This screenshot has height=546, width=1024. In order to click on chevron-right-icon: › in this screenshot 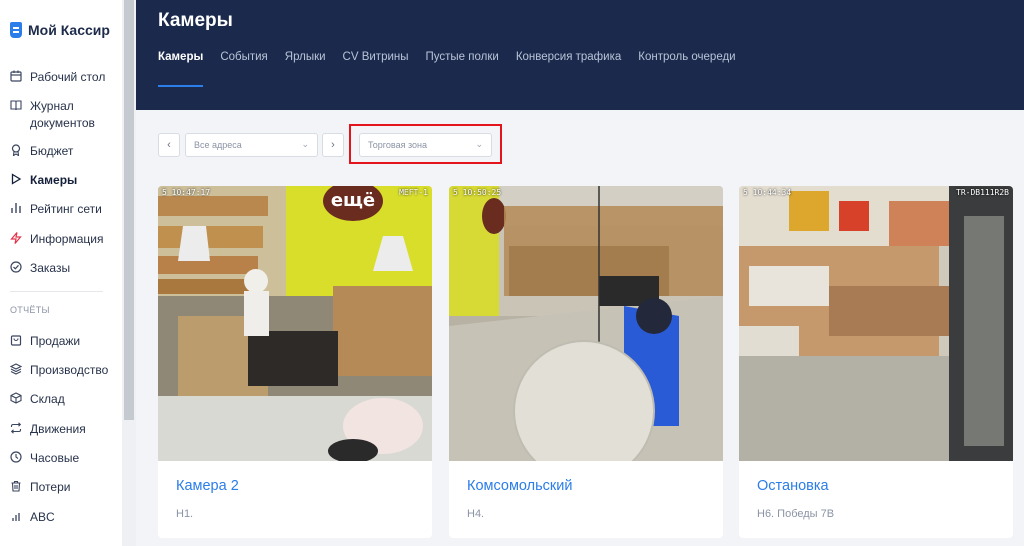, I will do `click(333, 145)`.